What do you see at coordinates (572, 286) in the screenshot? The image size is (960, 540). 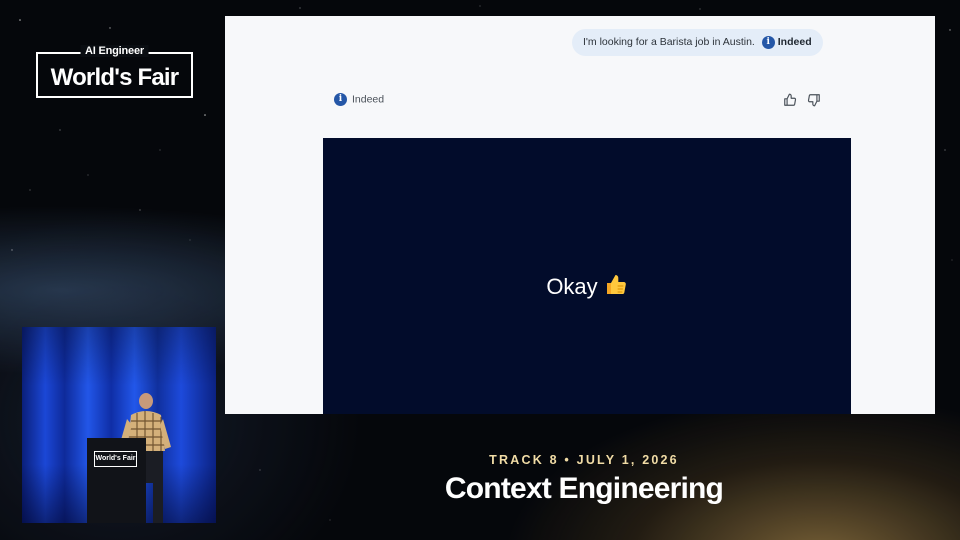 I see `video-caption-text: Okay` at bounding box center [572, 286].